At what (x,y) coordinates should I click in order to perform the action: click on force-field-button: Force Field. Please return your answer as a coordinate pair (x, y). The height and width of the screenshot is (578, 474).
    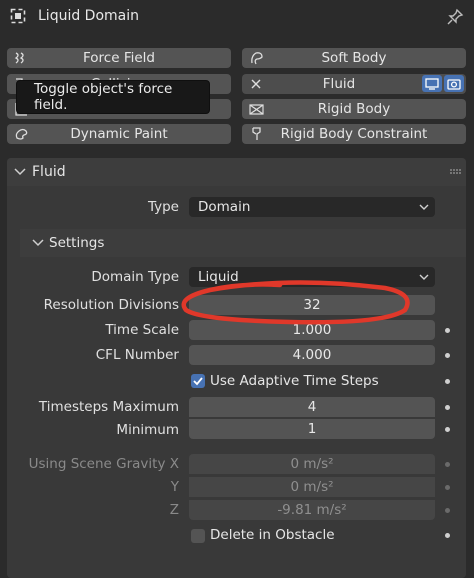
    Looking at the image, I should click on (119, 58).